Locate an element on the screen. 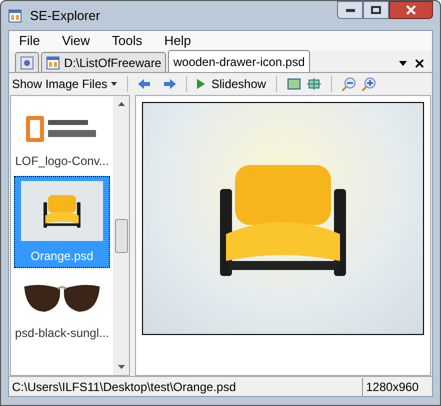 This screenshot has width=441, height=406. close-button is located at coordinates (411, 10).